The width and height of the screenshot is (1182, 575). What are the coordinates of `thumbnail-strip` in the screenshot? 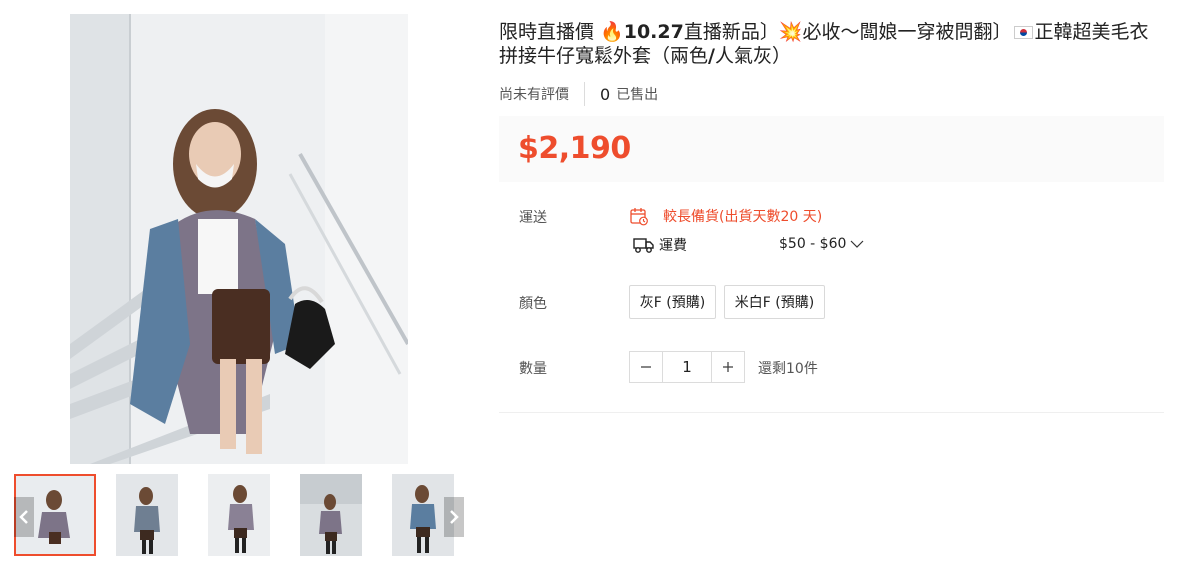 It's located at (240, 515).